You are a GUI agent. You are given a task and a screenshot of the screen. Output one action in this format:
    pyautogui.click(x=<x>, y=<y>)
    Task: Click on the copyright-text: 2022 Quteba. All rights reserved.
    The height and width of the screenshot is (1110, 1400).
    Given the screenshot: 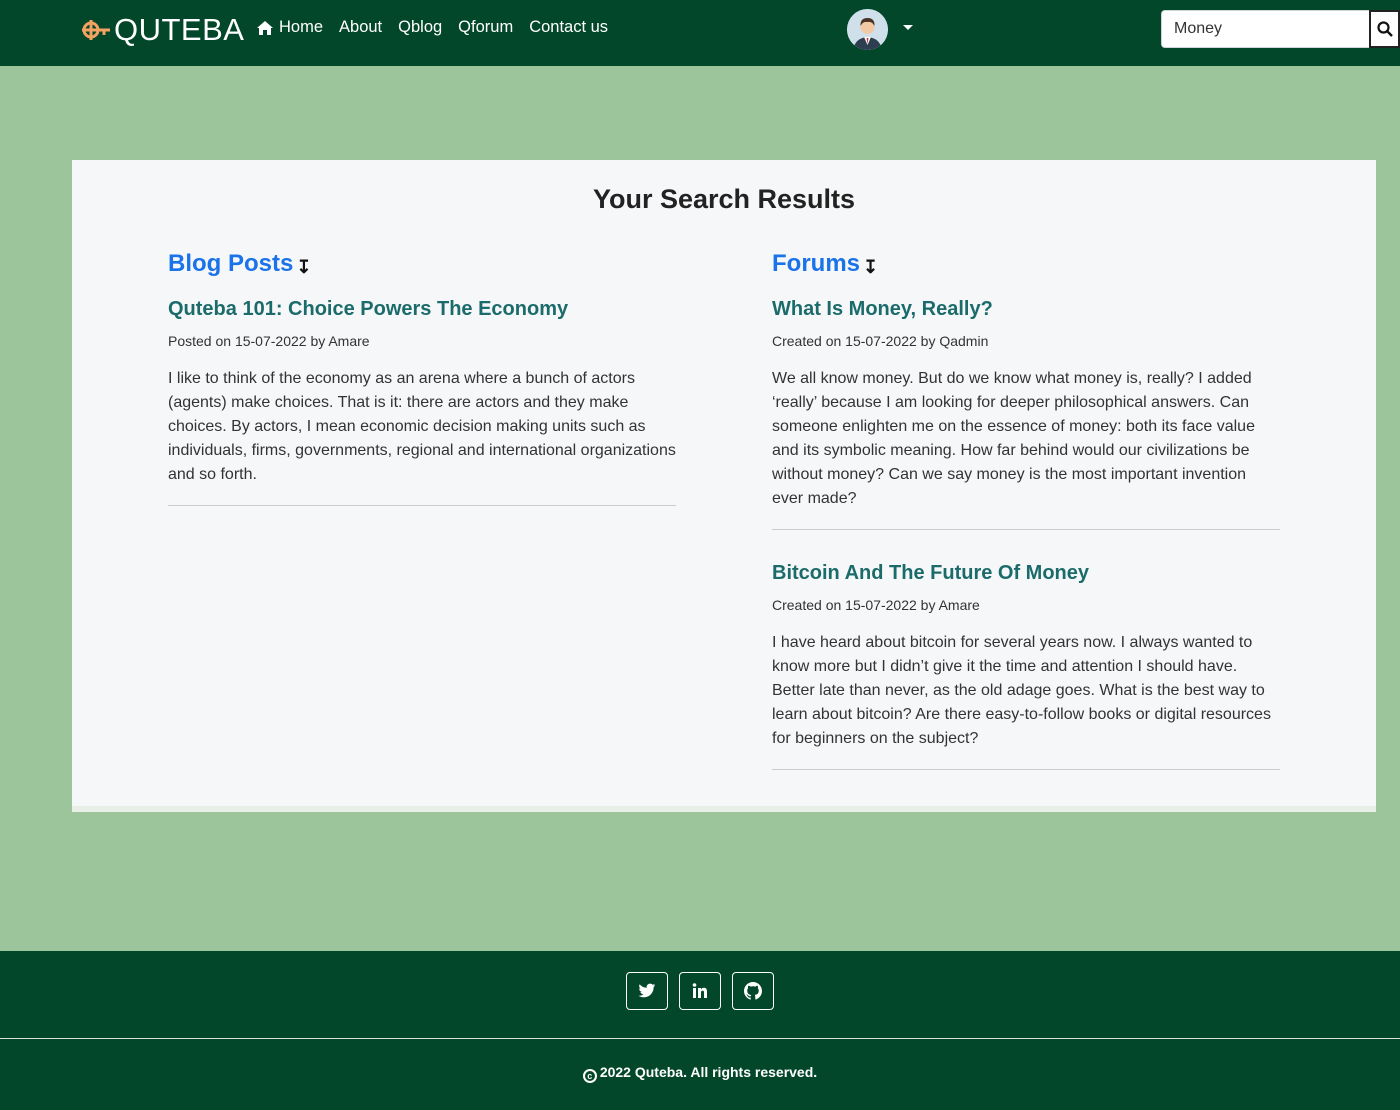 What is the action you would take?
    pyautogui.click(x=708, y=1072)
    